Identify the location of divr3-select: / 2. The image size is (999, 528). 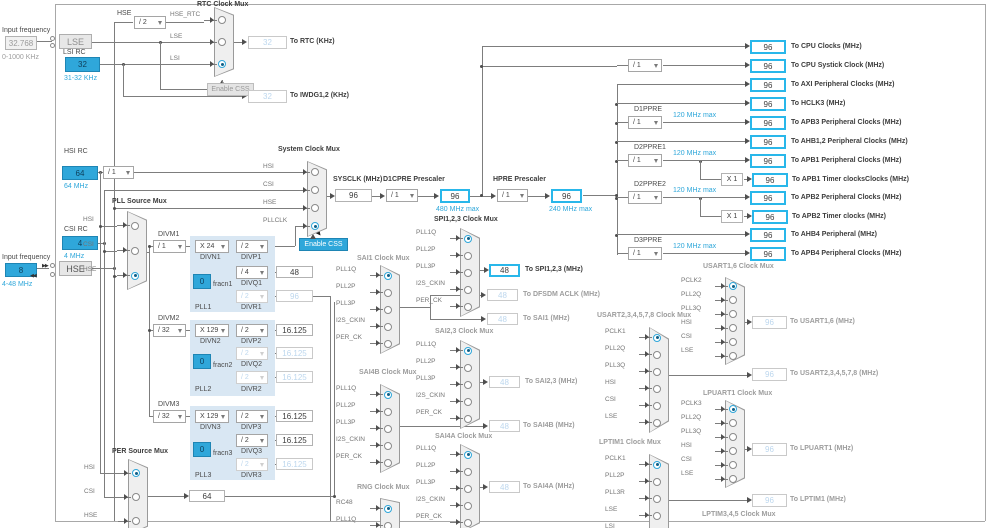
(252, 464).